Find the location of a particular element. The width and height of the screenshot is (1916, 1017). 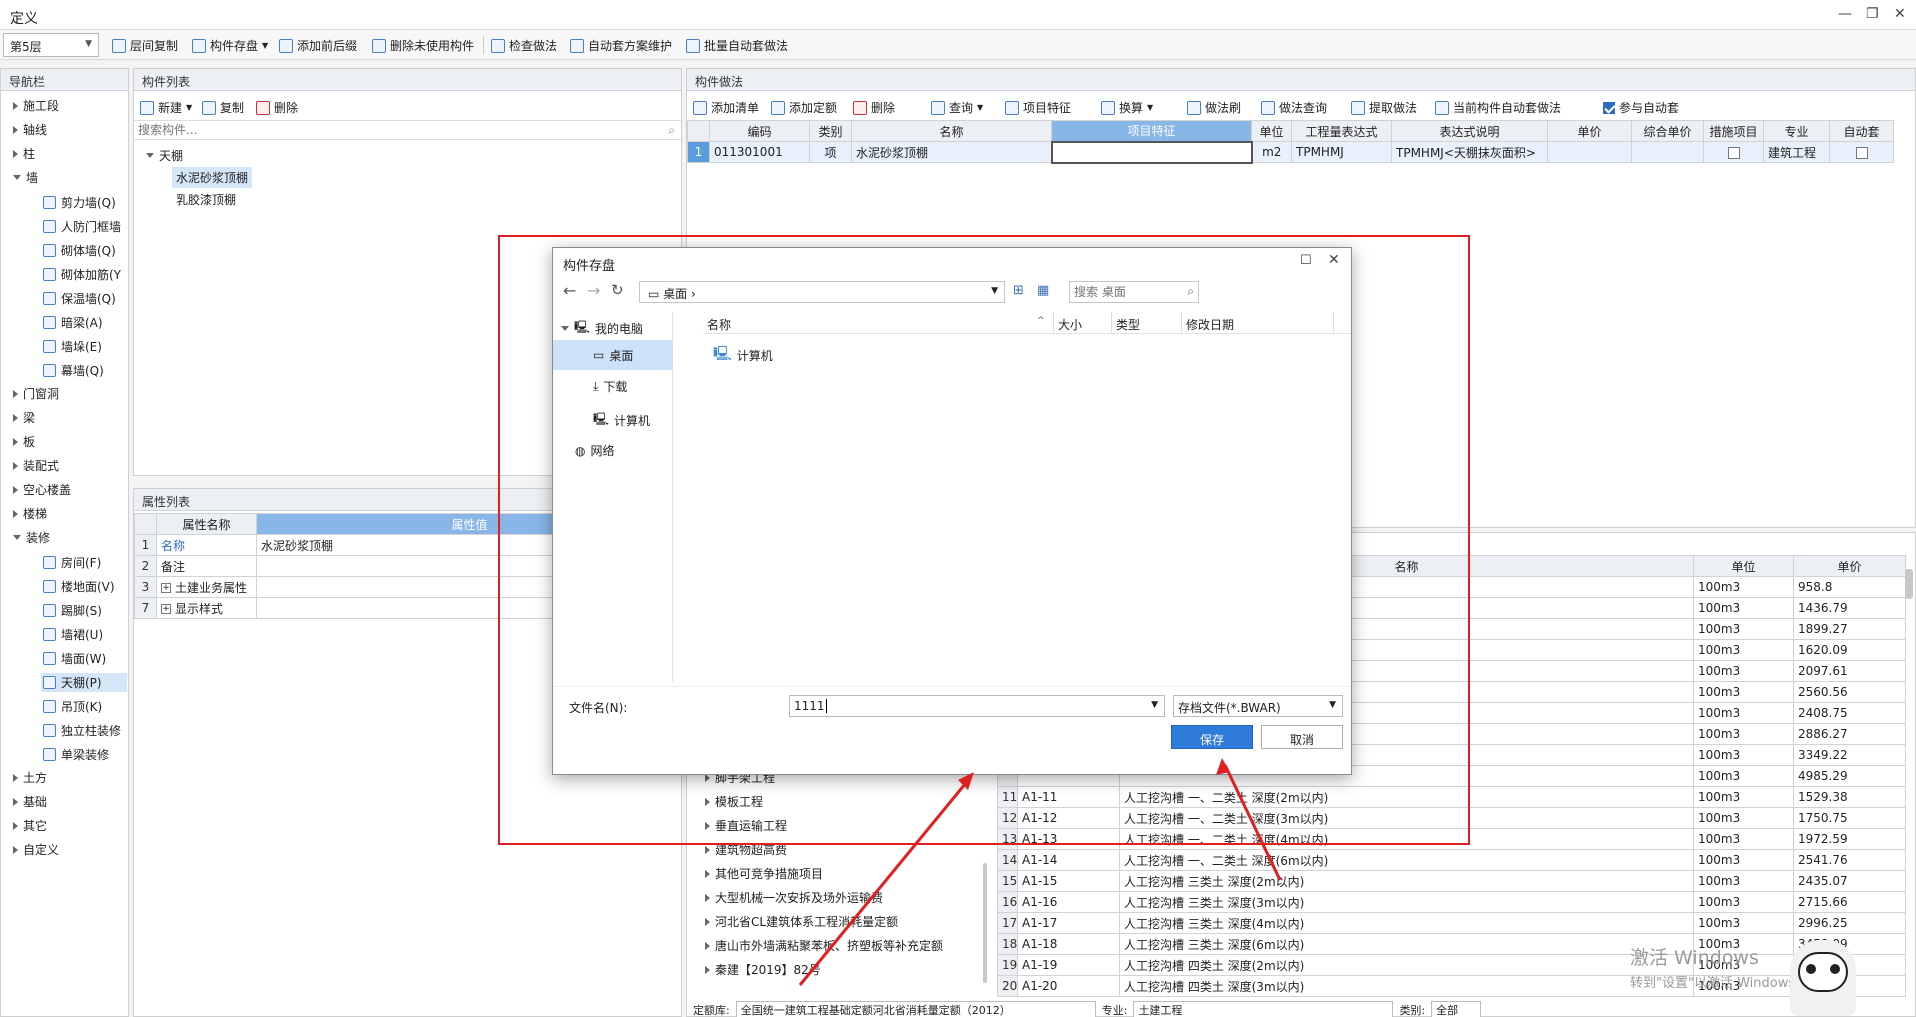

add-quota-button: 添加定额 is located at coordinates (804, 107).